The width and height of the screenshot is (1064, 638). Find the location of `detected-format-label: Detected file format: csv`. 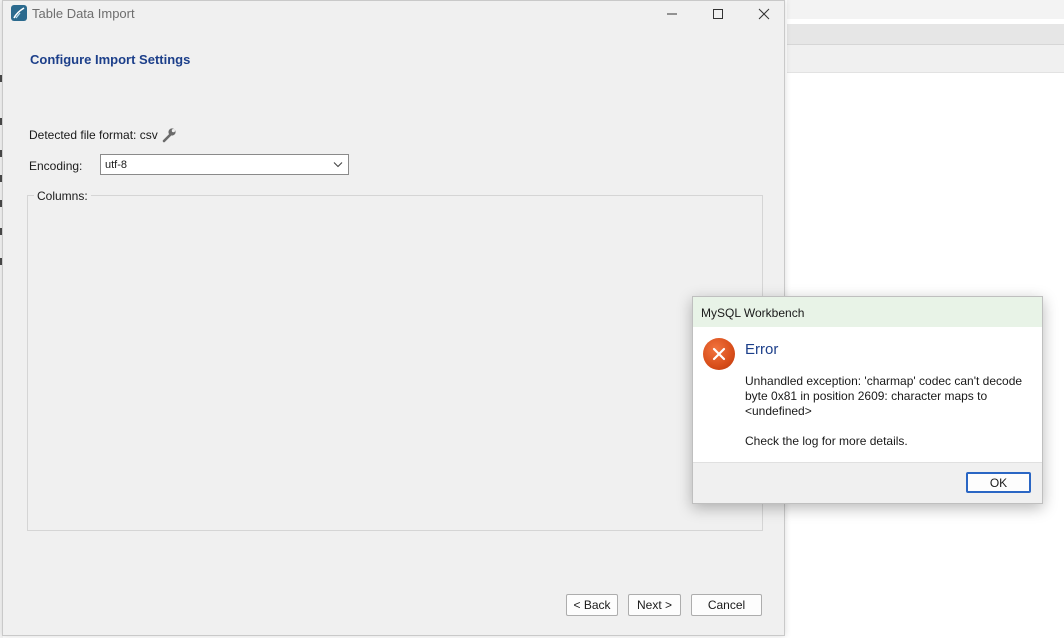

detected-format-label: Detected file format: csv is located at coordinates (93, 135).